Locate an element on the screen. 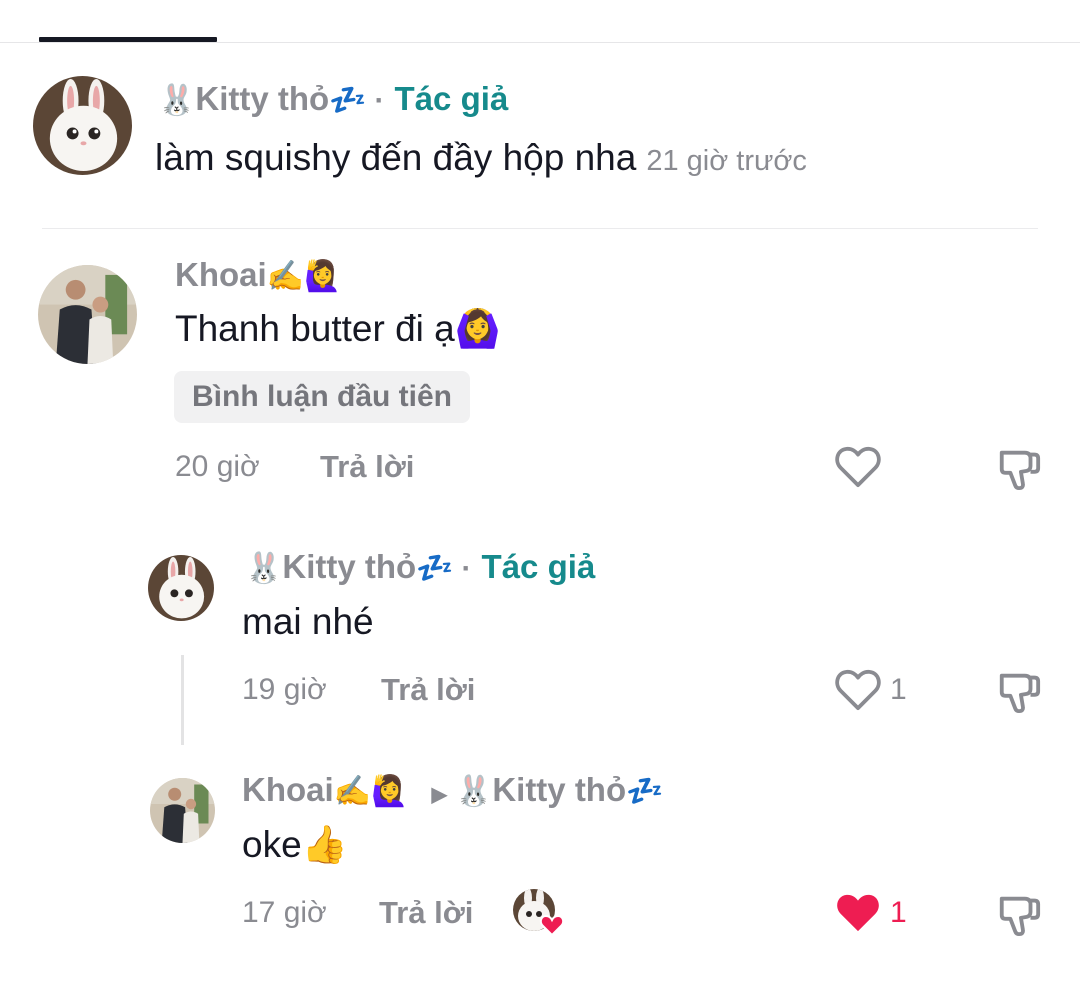  creator-liked-avatar is located at coordinates (538, 913).